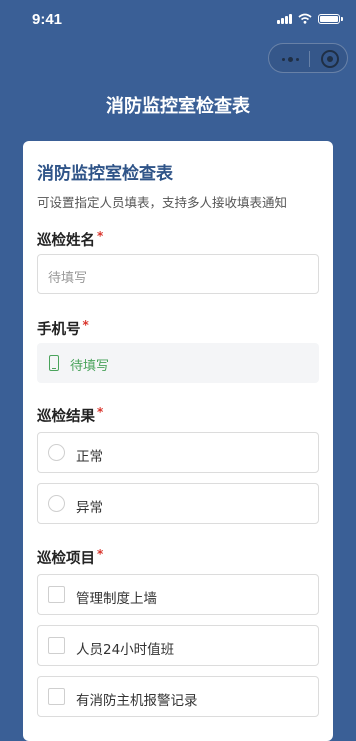 This screenshot has width=356, height=741. What do you see at coordinates (66, 559) in the screenshot?
I see `items-label-text: 巡检项目` at bounding box center [66, 559].